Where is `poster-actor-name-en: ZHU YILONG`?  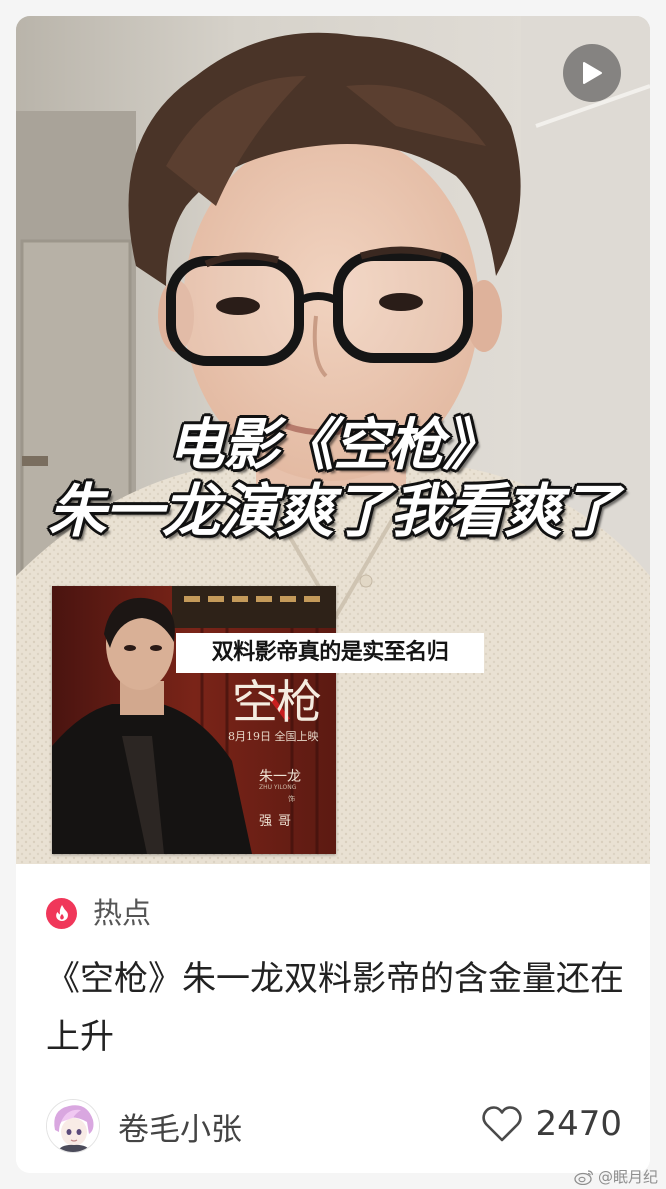
poster-actor-name-en: ZHU YILONG is located at coordinates (278, 787).